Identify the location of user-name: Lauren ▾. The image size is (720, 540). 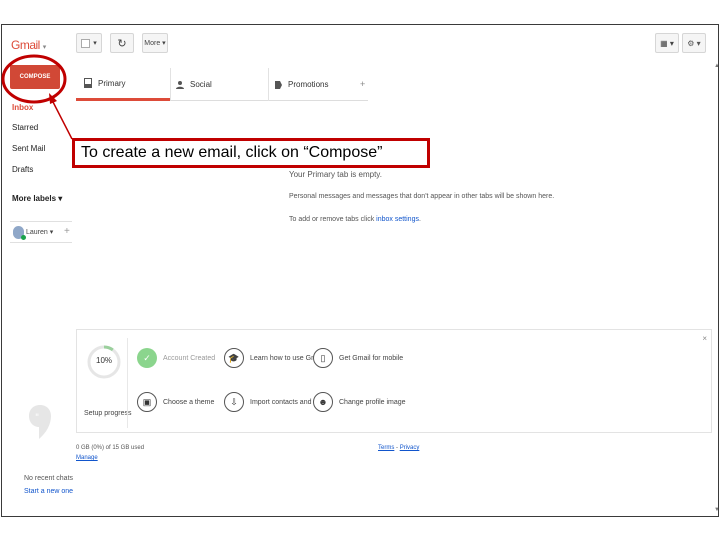
(40, 232).